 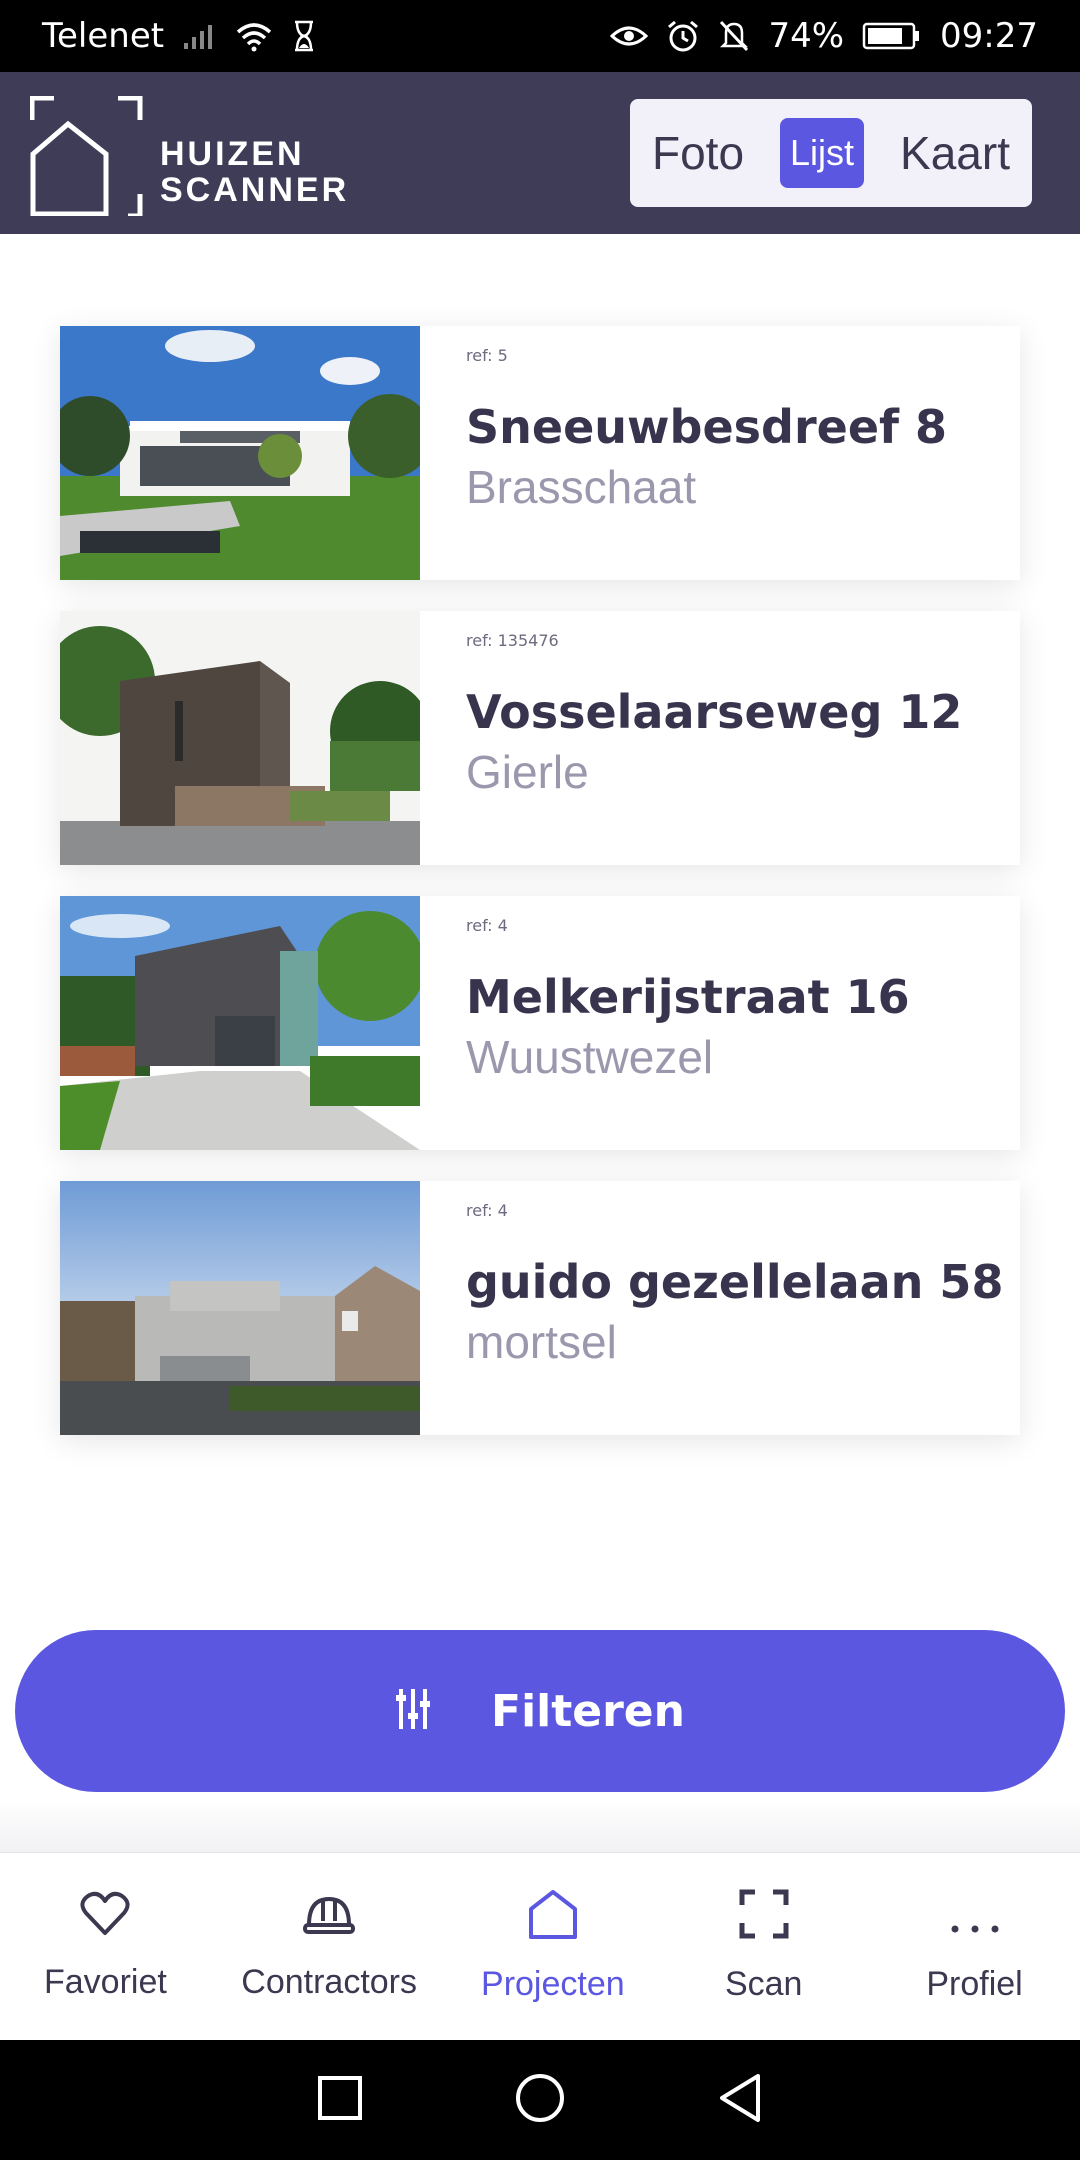 What do you see at coordinates (540, 153) in the screenshot?
I see `app-header: HUIZEN SCANNER Foto Lijst Kaart` at bounding box center [540, 153].